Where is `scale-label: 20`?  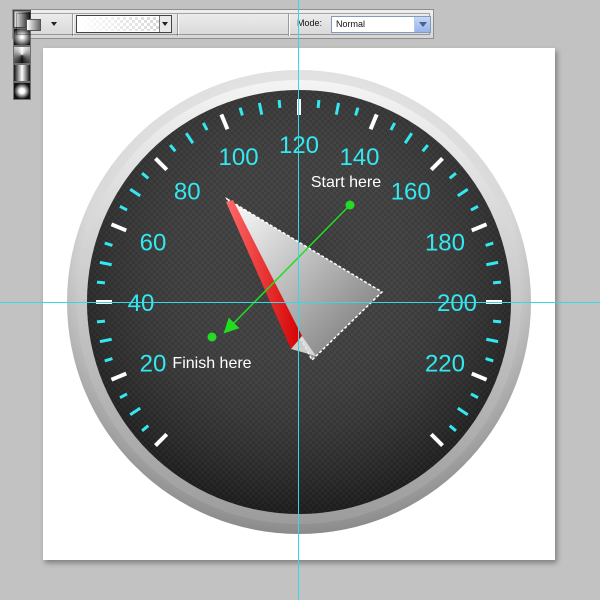
scale-label: 20 is located at coordinates (153, 363).